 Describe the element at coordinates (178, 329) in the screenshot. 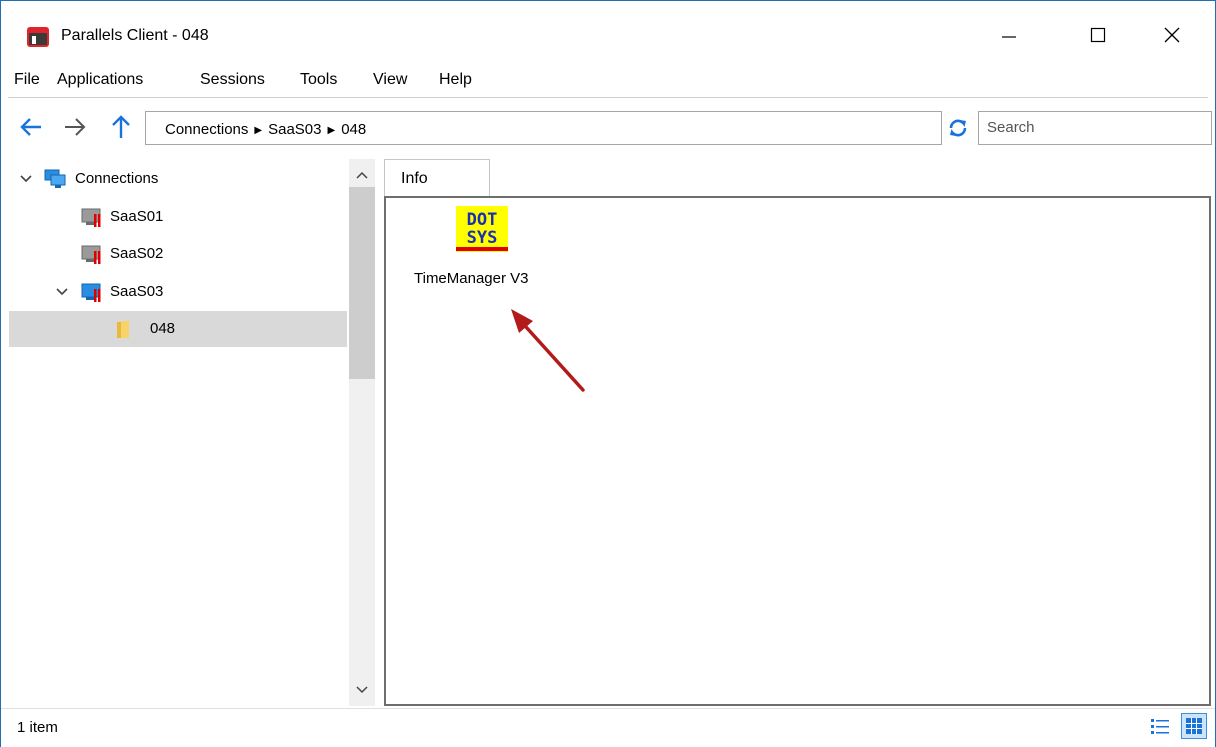

I see `tree-item-048: 048` at that location.